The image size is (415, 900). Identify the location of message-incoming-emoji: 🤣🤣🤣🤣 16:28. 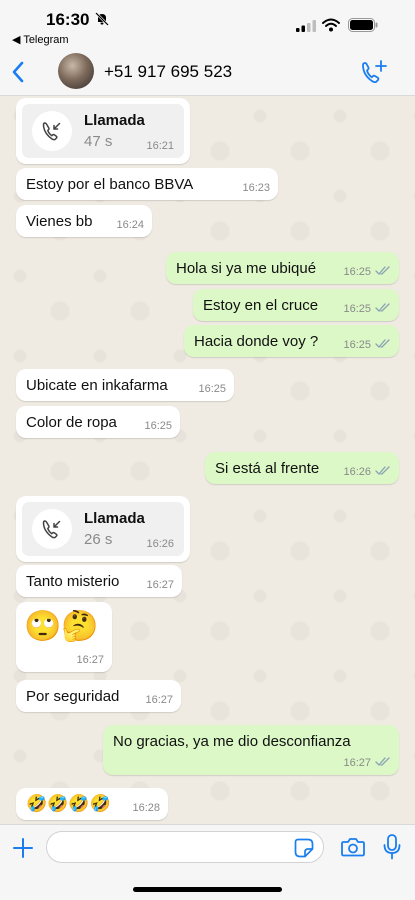
(92, 804).